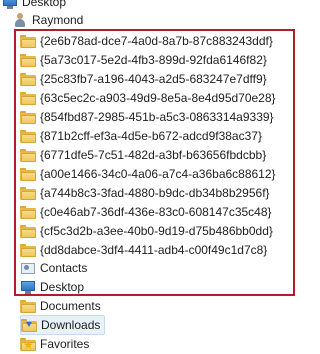 The height and width of the screenshot is (354, 320). I want to click on favorites-icon: ★, so click(28, 344).